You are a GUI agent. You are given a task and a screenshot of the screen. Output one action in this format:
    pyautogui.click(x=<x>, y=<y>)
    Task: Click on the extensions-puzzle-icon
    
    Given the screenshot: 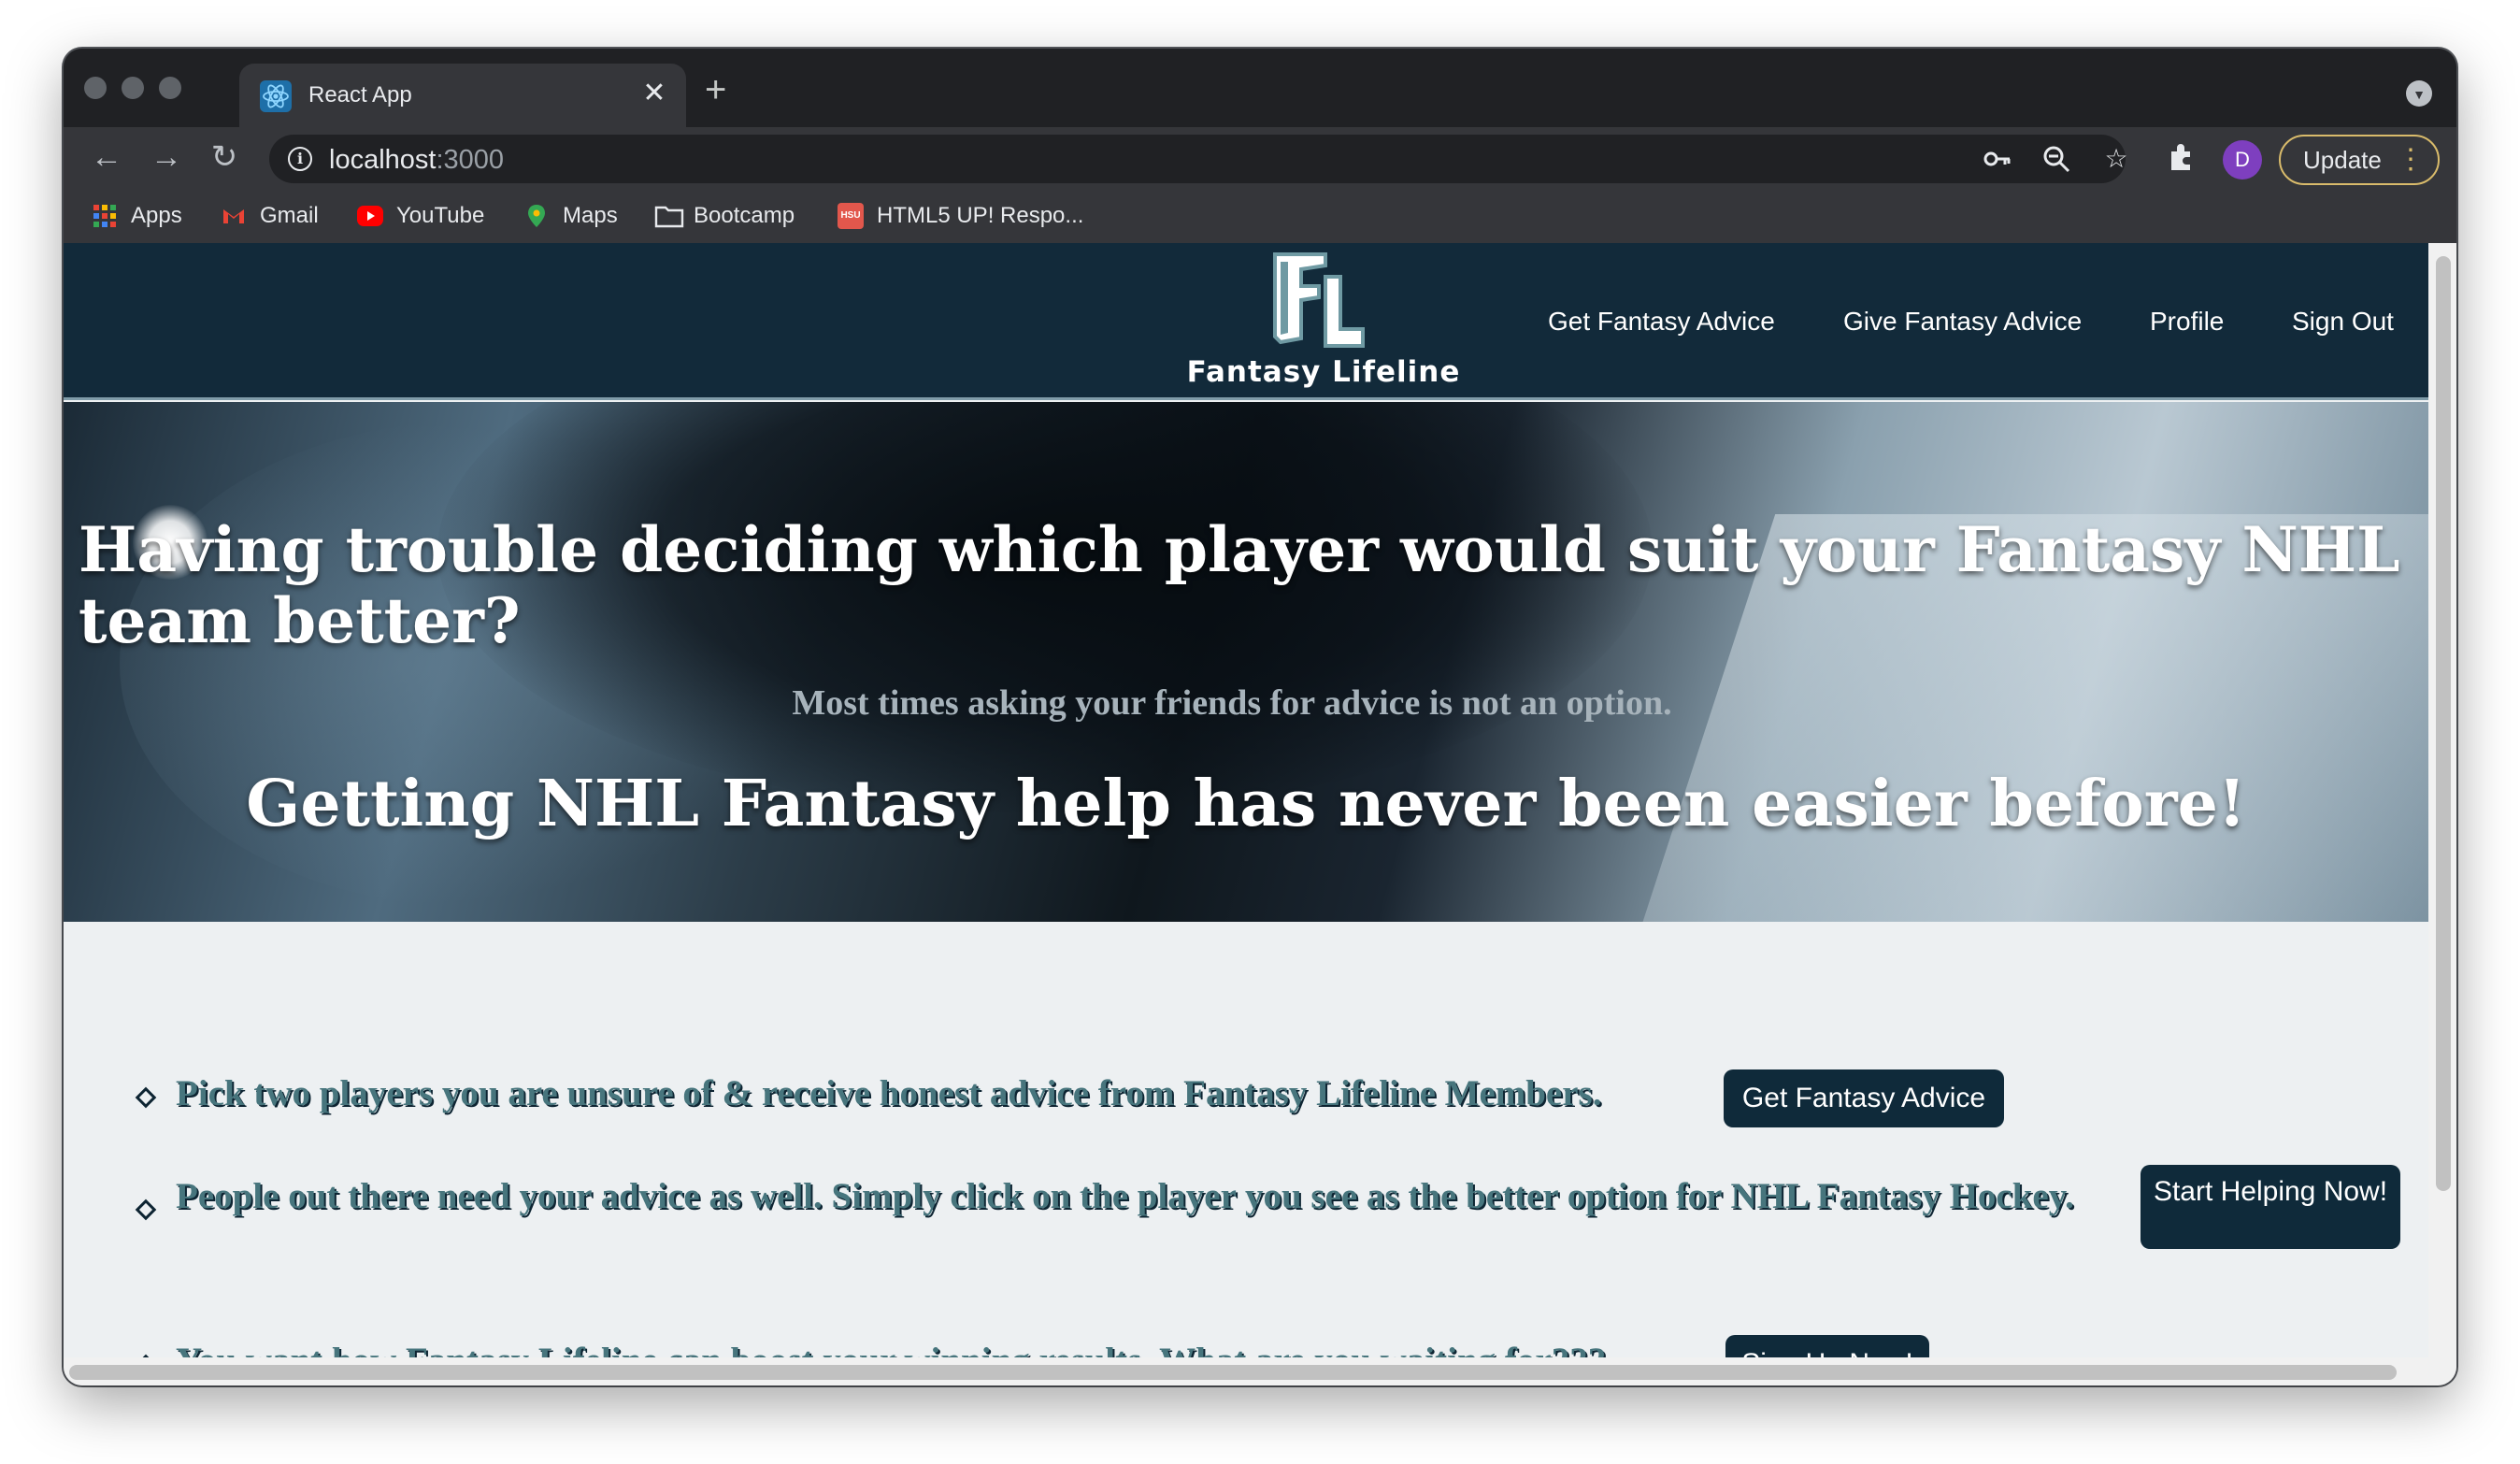 What is the action you would take?
    pyautogui.click(x=2181, y=159)
    